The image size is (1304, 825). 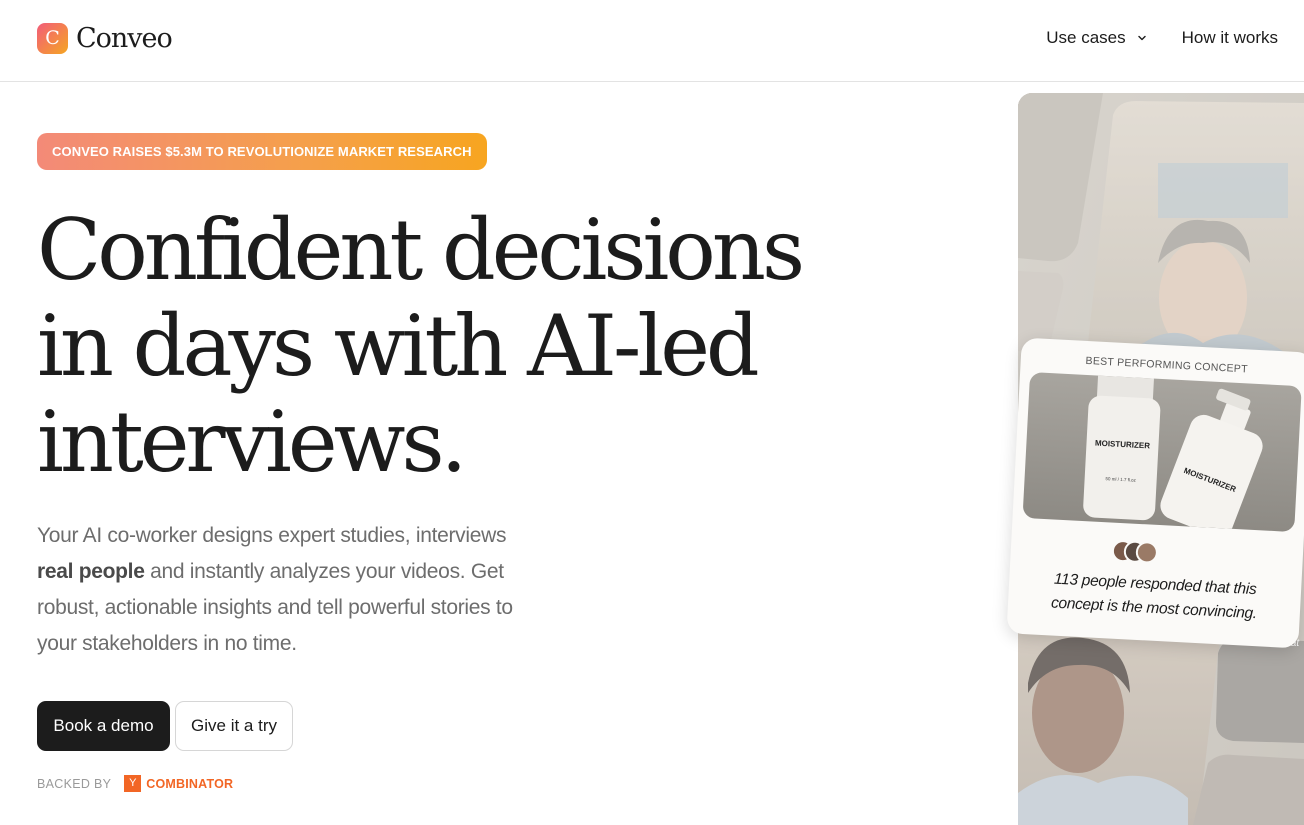 What do you see at coordinates (252, 442) in the screenshot?
I see `headline-line-3: interviews.` at bounding box center [252, 442].